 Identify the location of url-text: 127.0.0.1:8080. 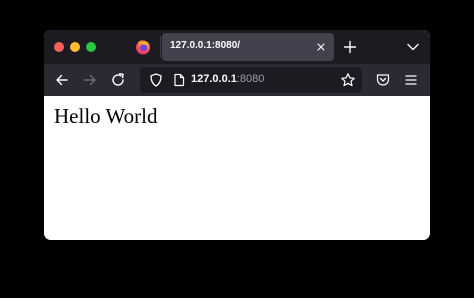
(227, 79).